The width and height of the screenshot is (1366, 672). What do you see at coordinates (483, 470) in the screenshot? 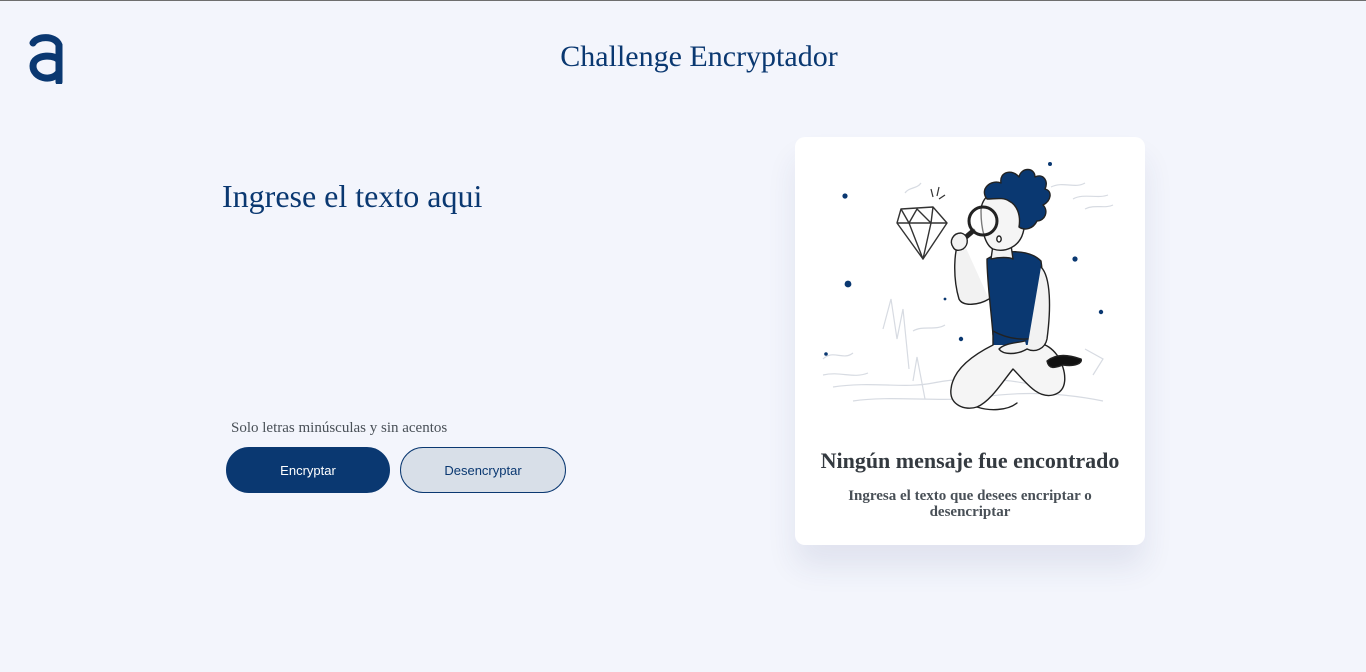
I see `decrypt-button: Desencryptar` at bounding box center [483, 470].